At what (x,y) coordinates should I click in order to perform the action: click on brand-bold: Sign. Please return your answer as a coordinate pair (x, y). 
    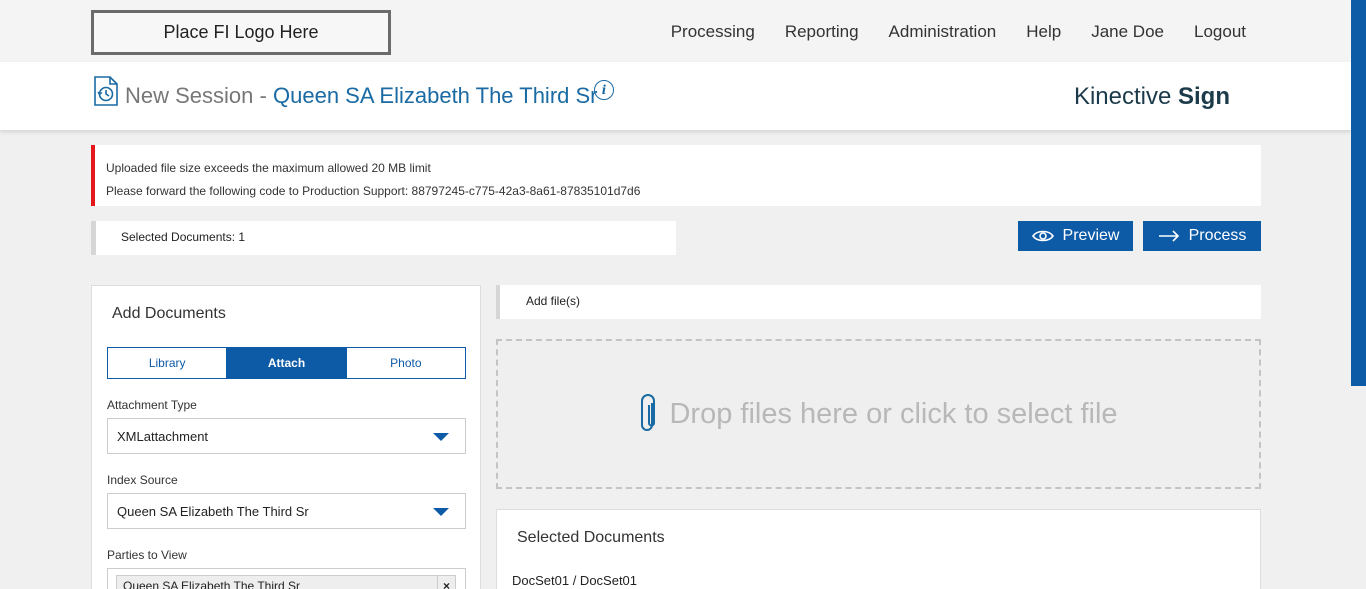
    Looking at the image, I should click on (1204, 96).